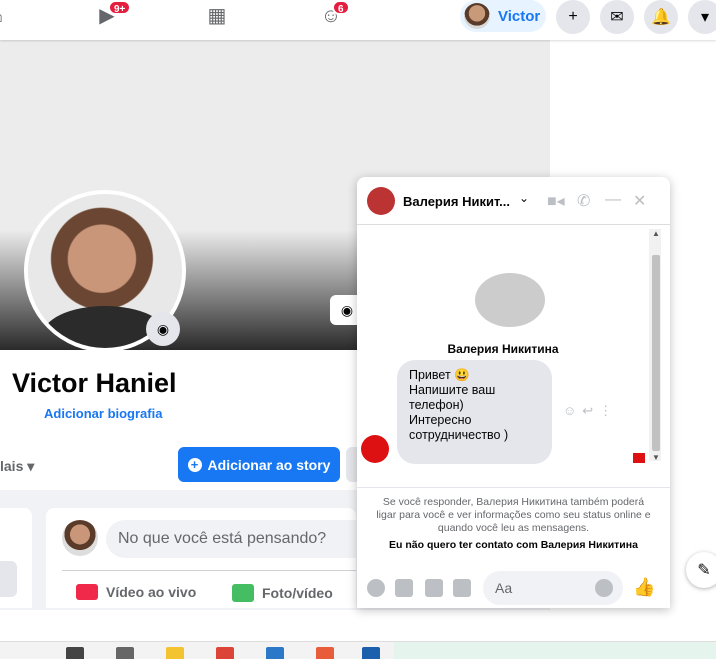  What do you see at coordinates (17, 466) in the screenshot?
I see `more-tab: lais ▾` at bounding box center [17, 466].